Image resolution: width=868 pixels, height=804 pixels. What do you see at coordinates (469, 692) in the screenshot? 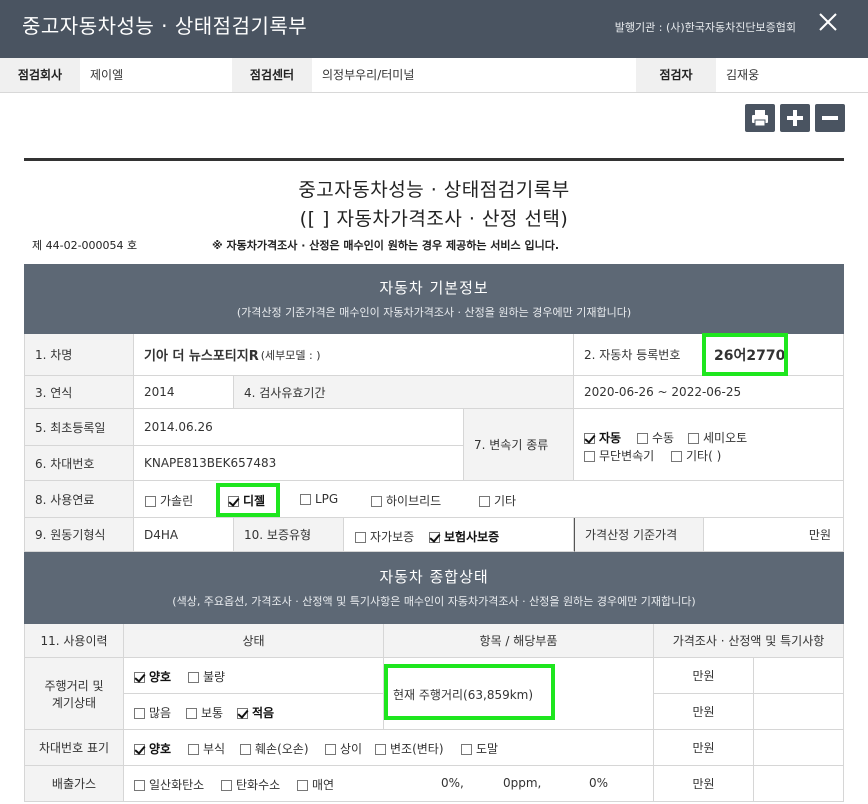
I see `highlight-mileage` at bounding box center [469, 692].